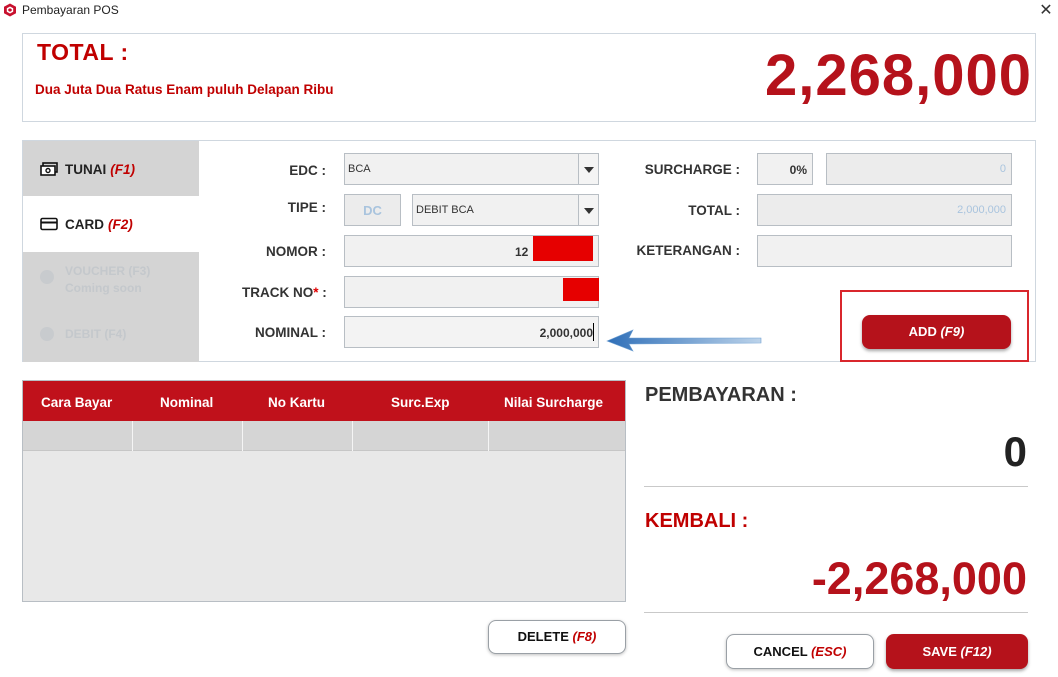 The image size is (1058, 677). What do you see at coordinates (306, 207) in the screenshot?
I see `tipe-label: TIPE :` at bounding box center [306, 207].